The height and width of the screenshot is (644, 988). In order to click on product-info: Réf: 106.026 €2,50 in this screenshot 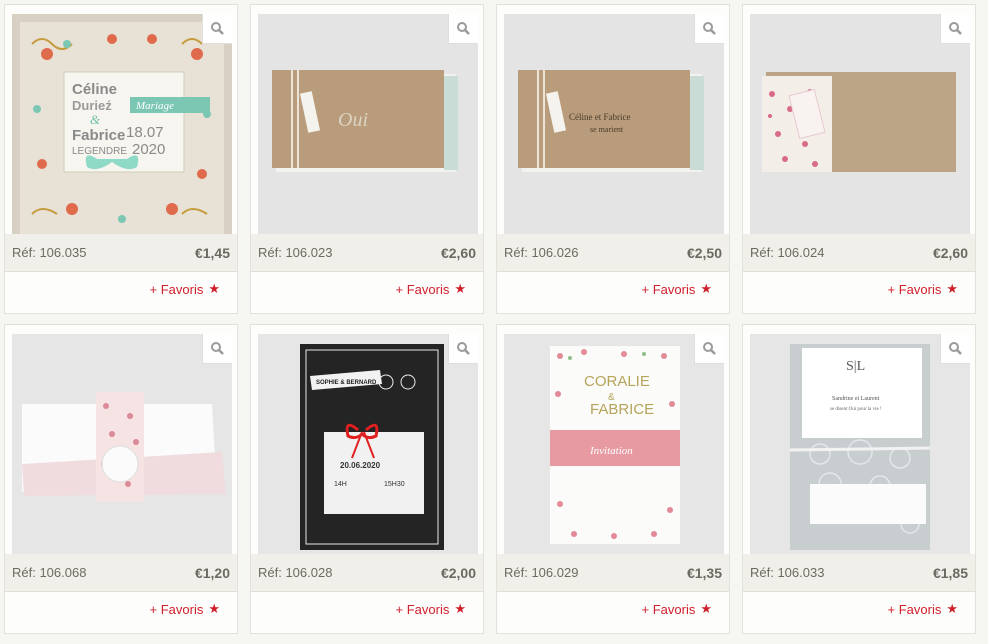, I will do `click(613, 253)`.